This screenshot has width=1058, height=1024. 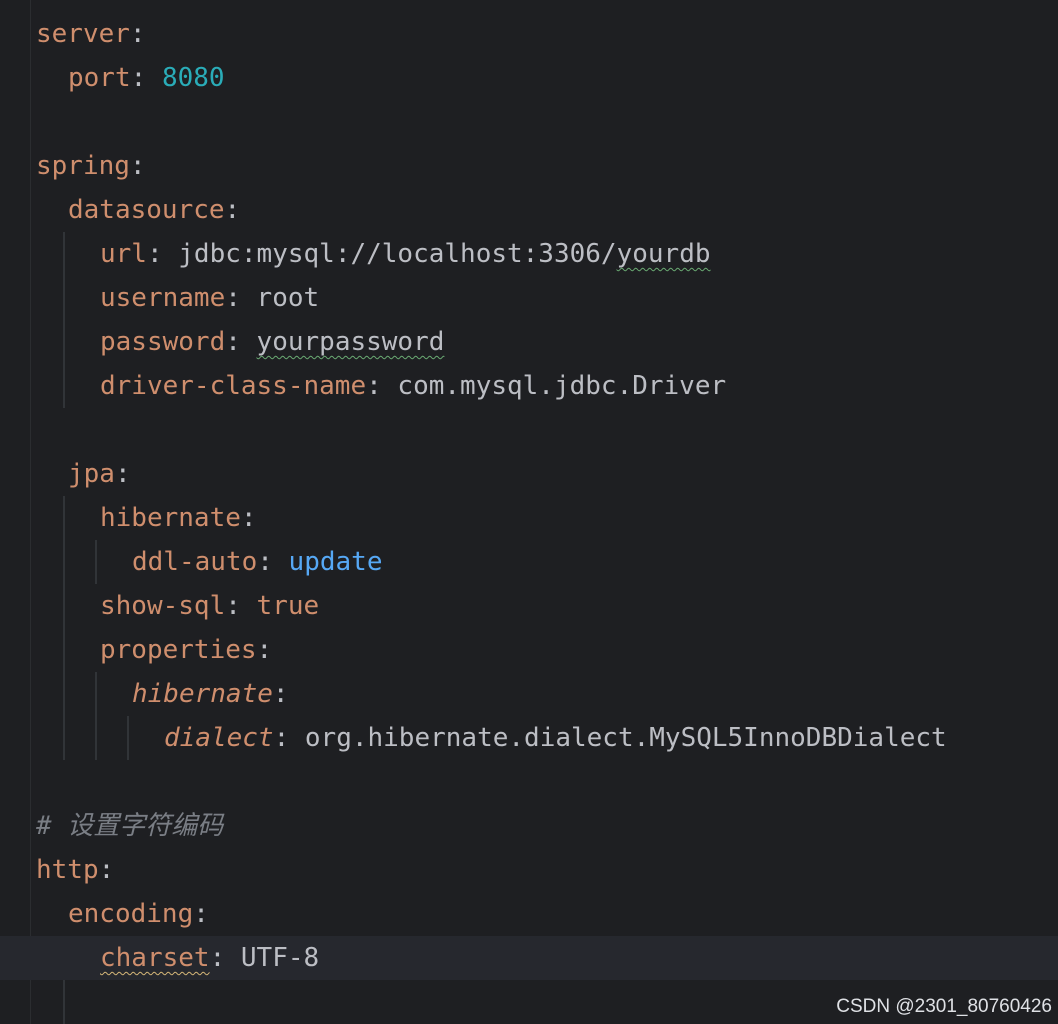 I want to click on code-line: server:, so click(x=529, y=34).